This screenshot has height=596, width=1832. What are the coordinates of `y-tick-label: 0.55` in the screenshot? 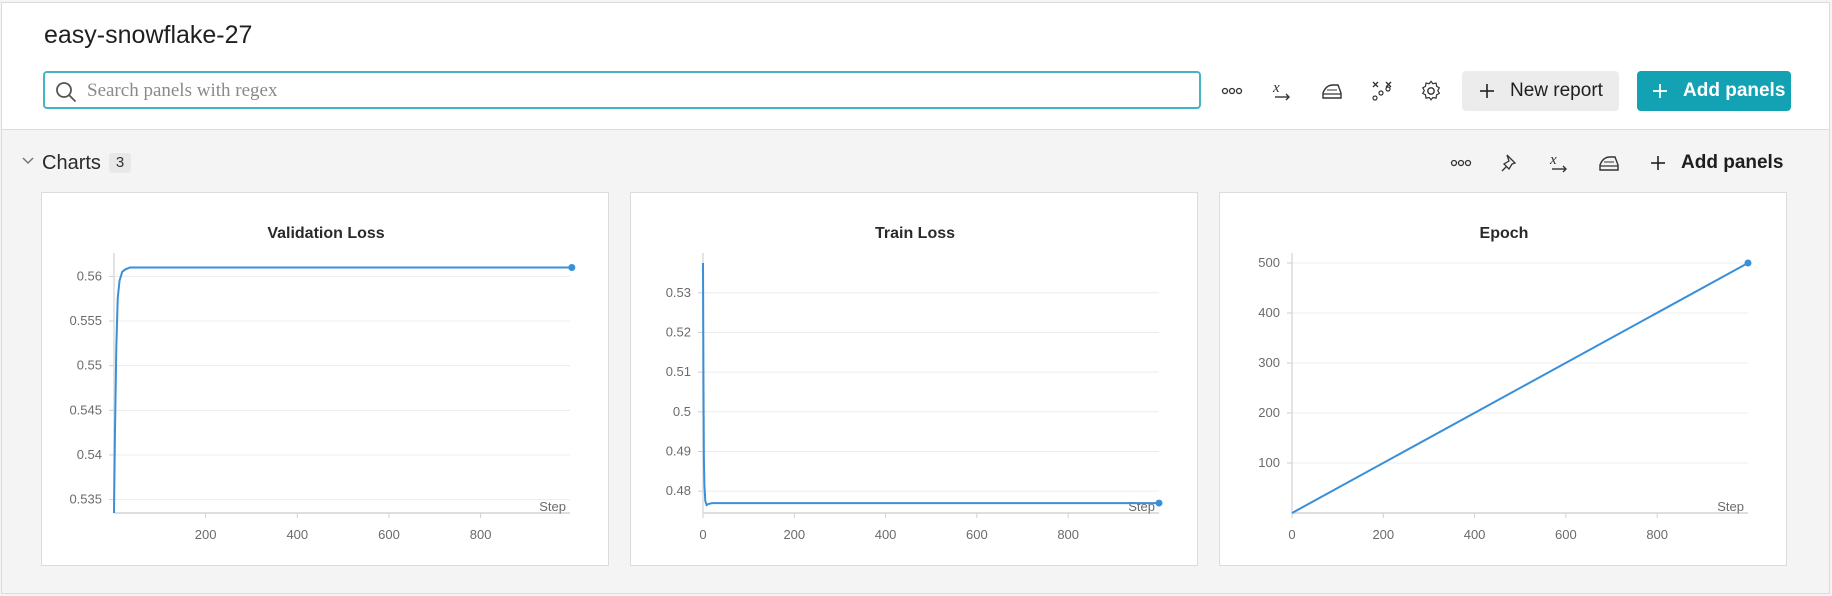 It's located at (89, 365).